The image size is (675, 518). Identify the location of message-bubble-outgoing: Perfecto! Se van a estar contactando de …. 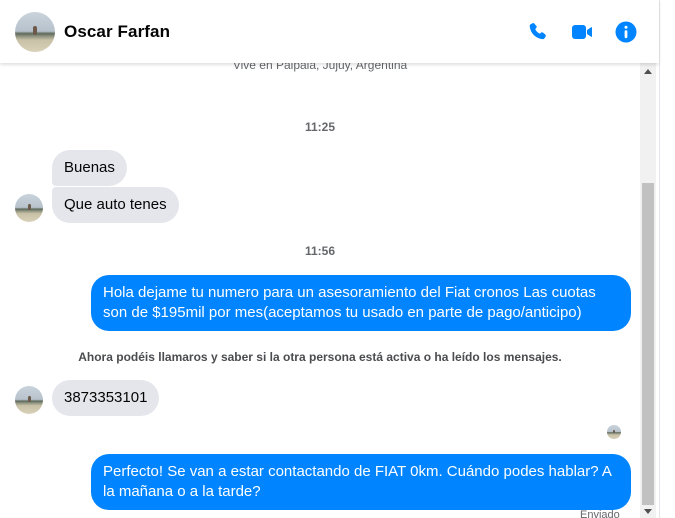
(361, 482).